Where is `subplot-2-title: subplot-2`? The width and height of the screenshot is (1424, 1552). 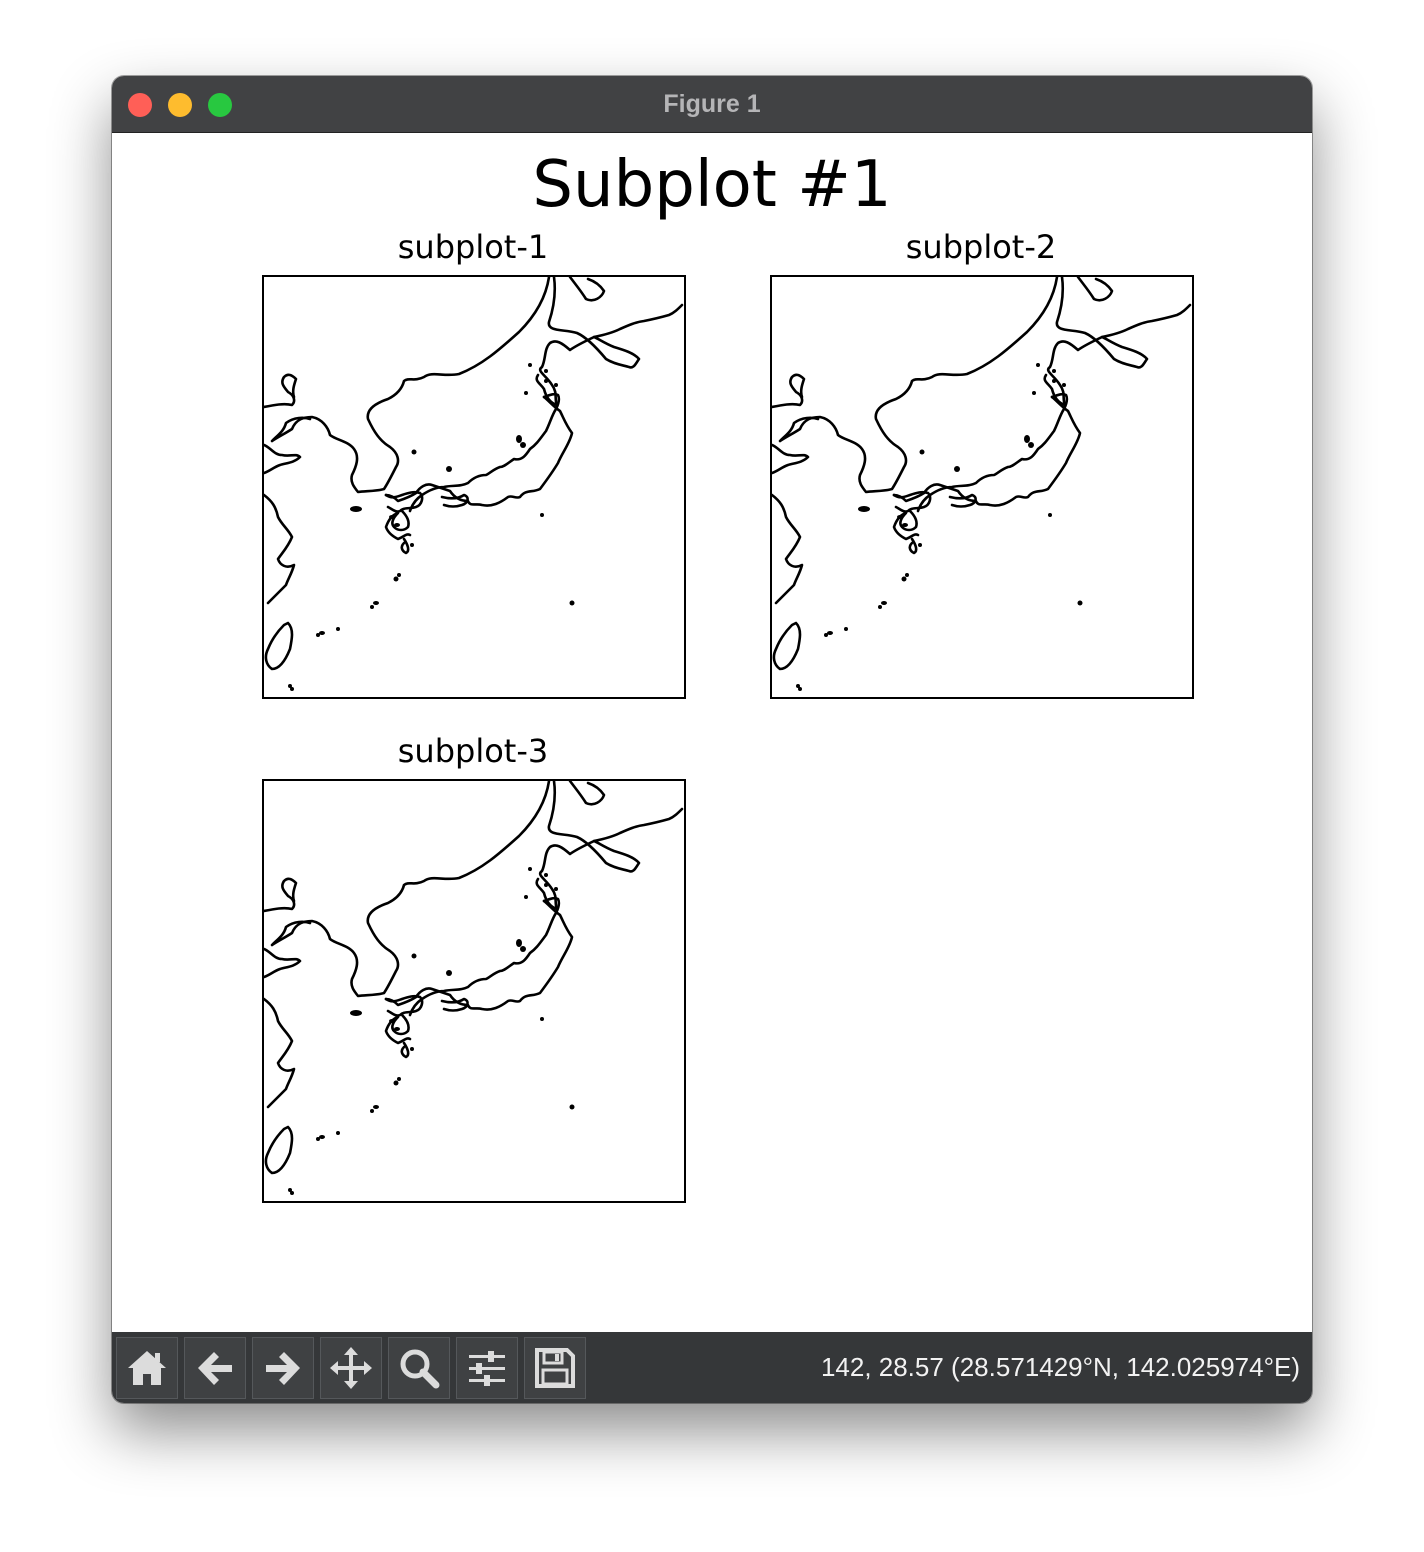 subplot-2-title: subplot-2 is located at coordinates (981, 247).